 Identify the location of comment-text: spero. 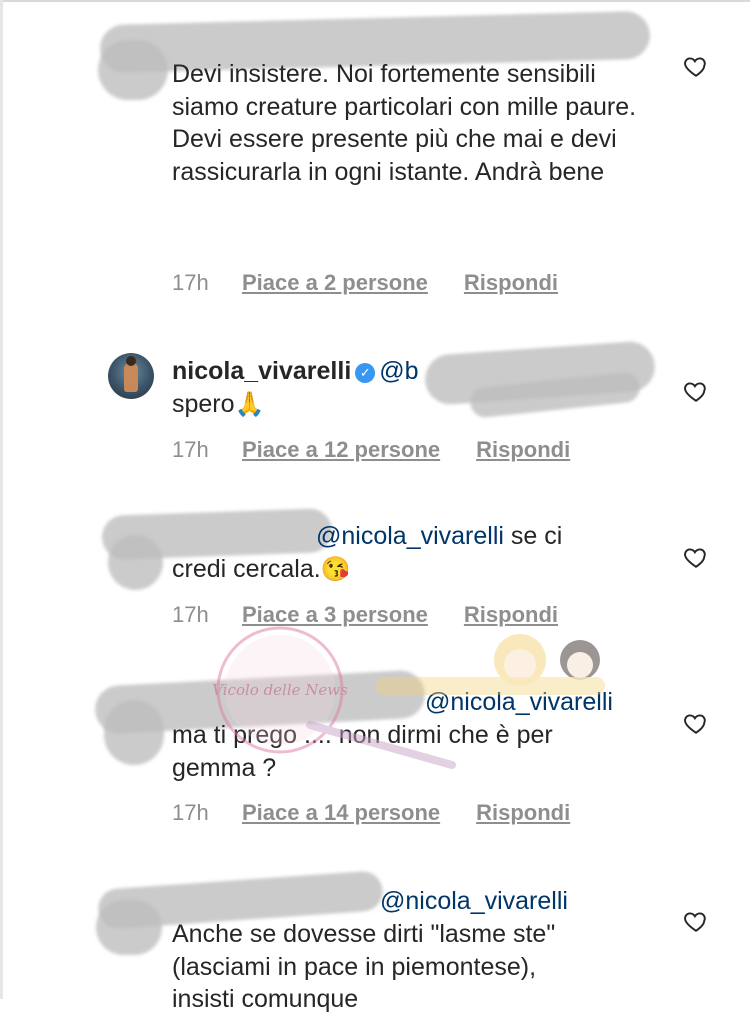
(203, 403).